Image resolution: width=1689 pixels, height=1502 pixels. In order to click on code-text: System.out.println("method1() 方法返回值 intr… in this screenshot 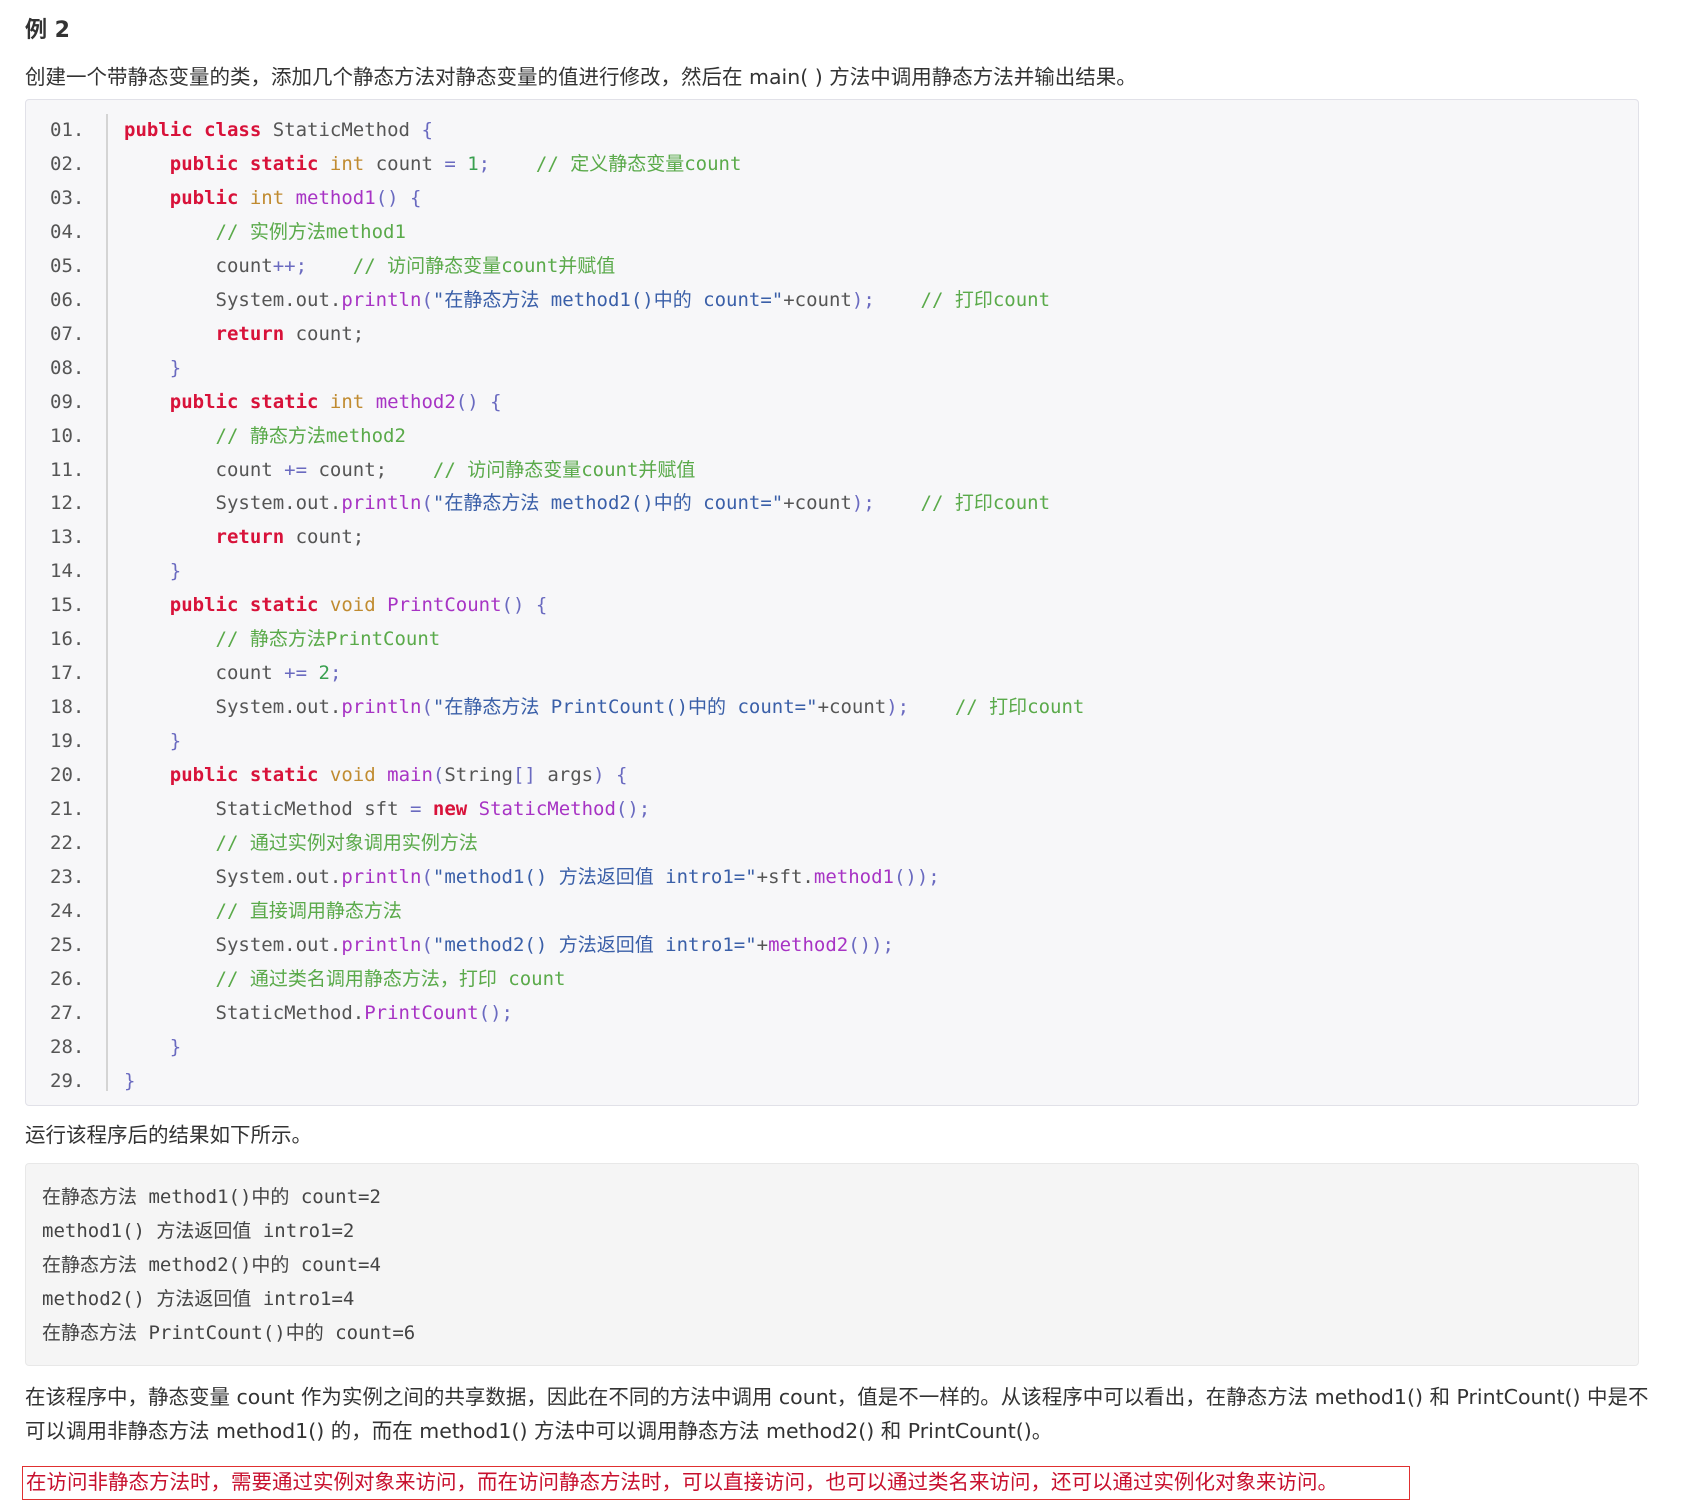, I will do `click(523, 877)`.